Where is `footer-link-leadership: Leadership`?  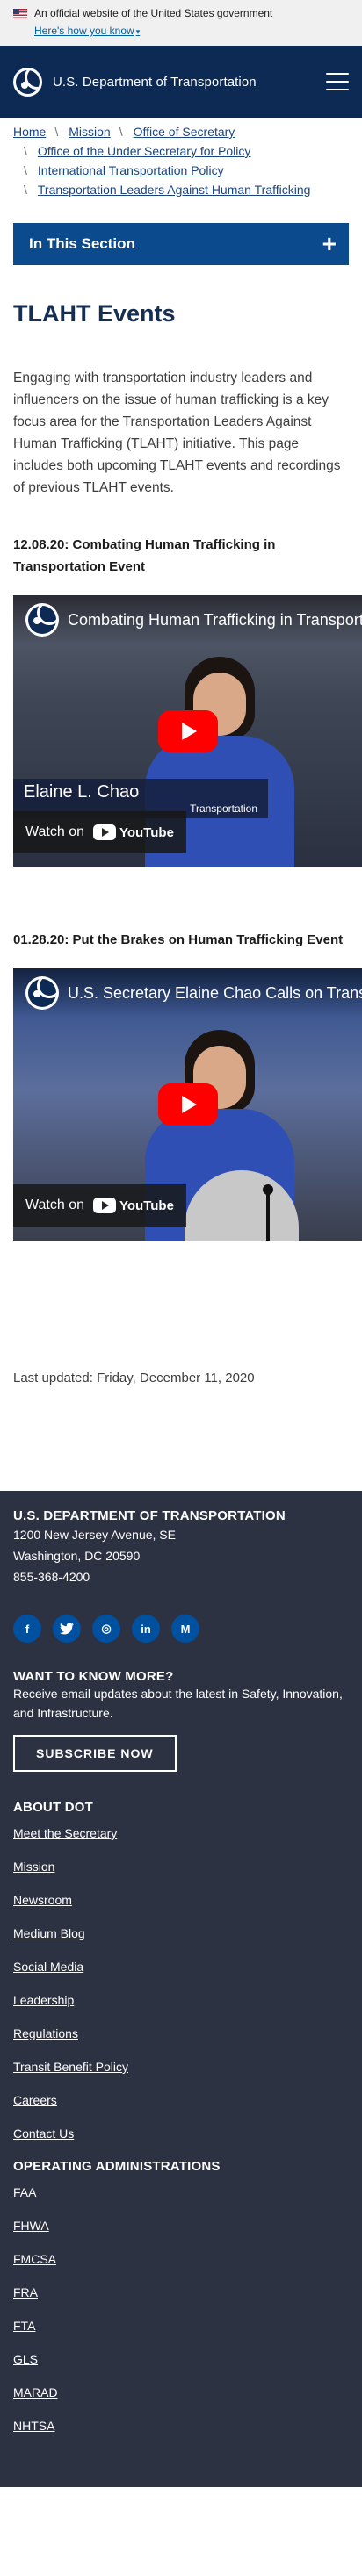
footer-link-leadership: Leadership is located at coordinates (43, 2000).